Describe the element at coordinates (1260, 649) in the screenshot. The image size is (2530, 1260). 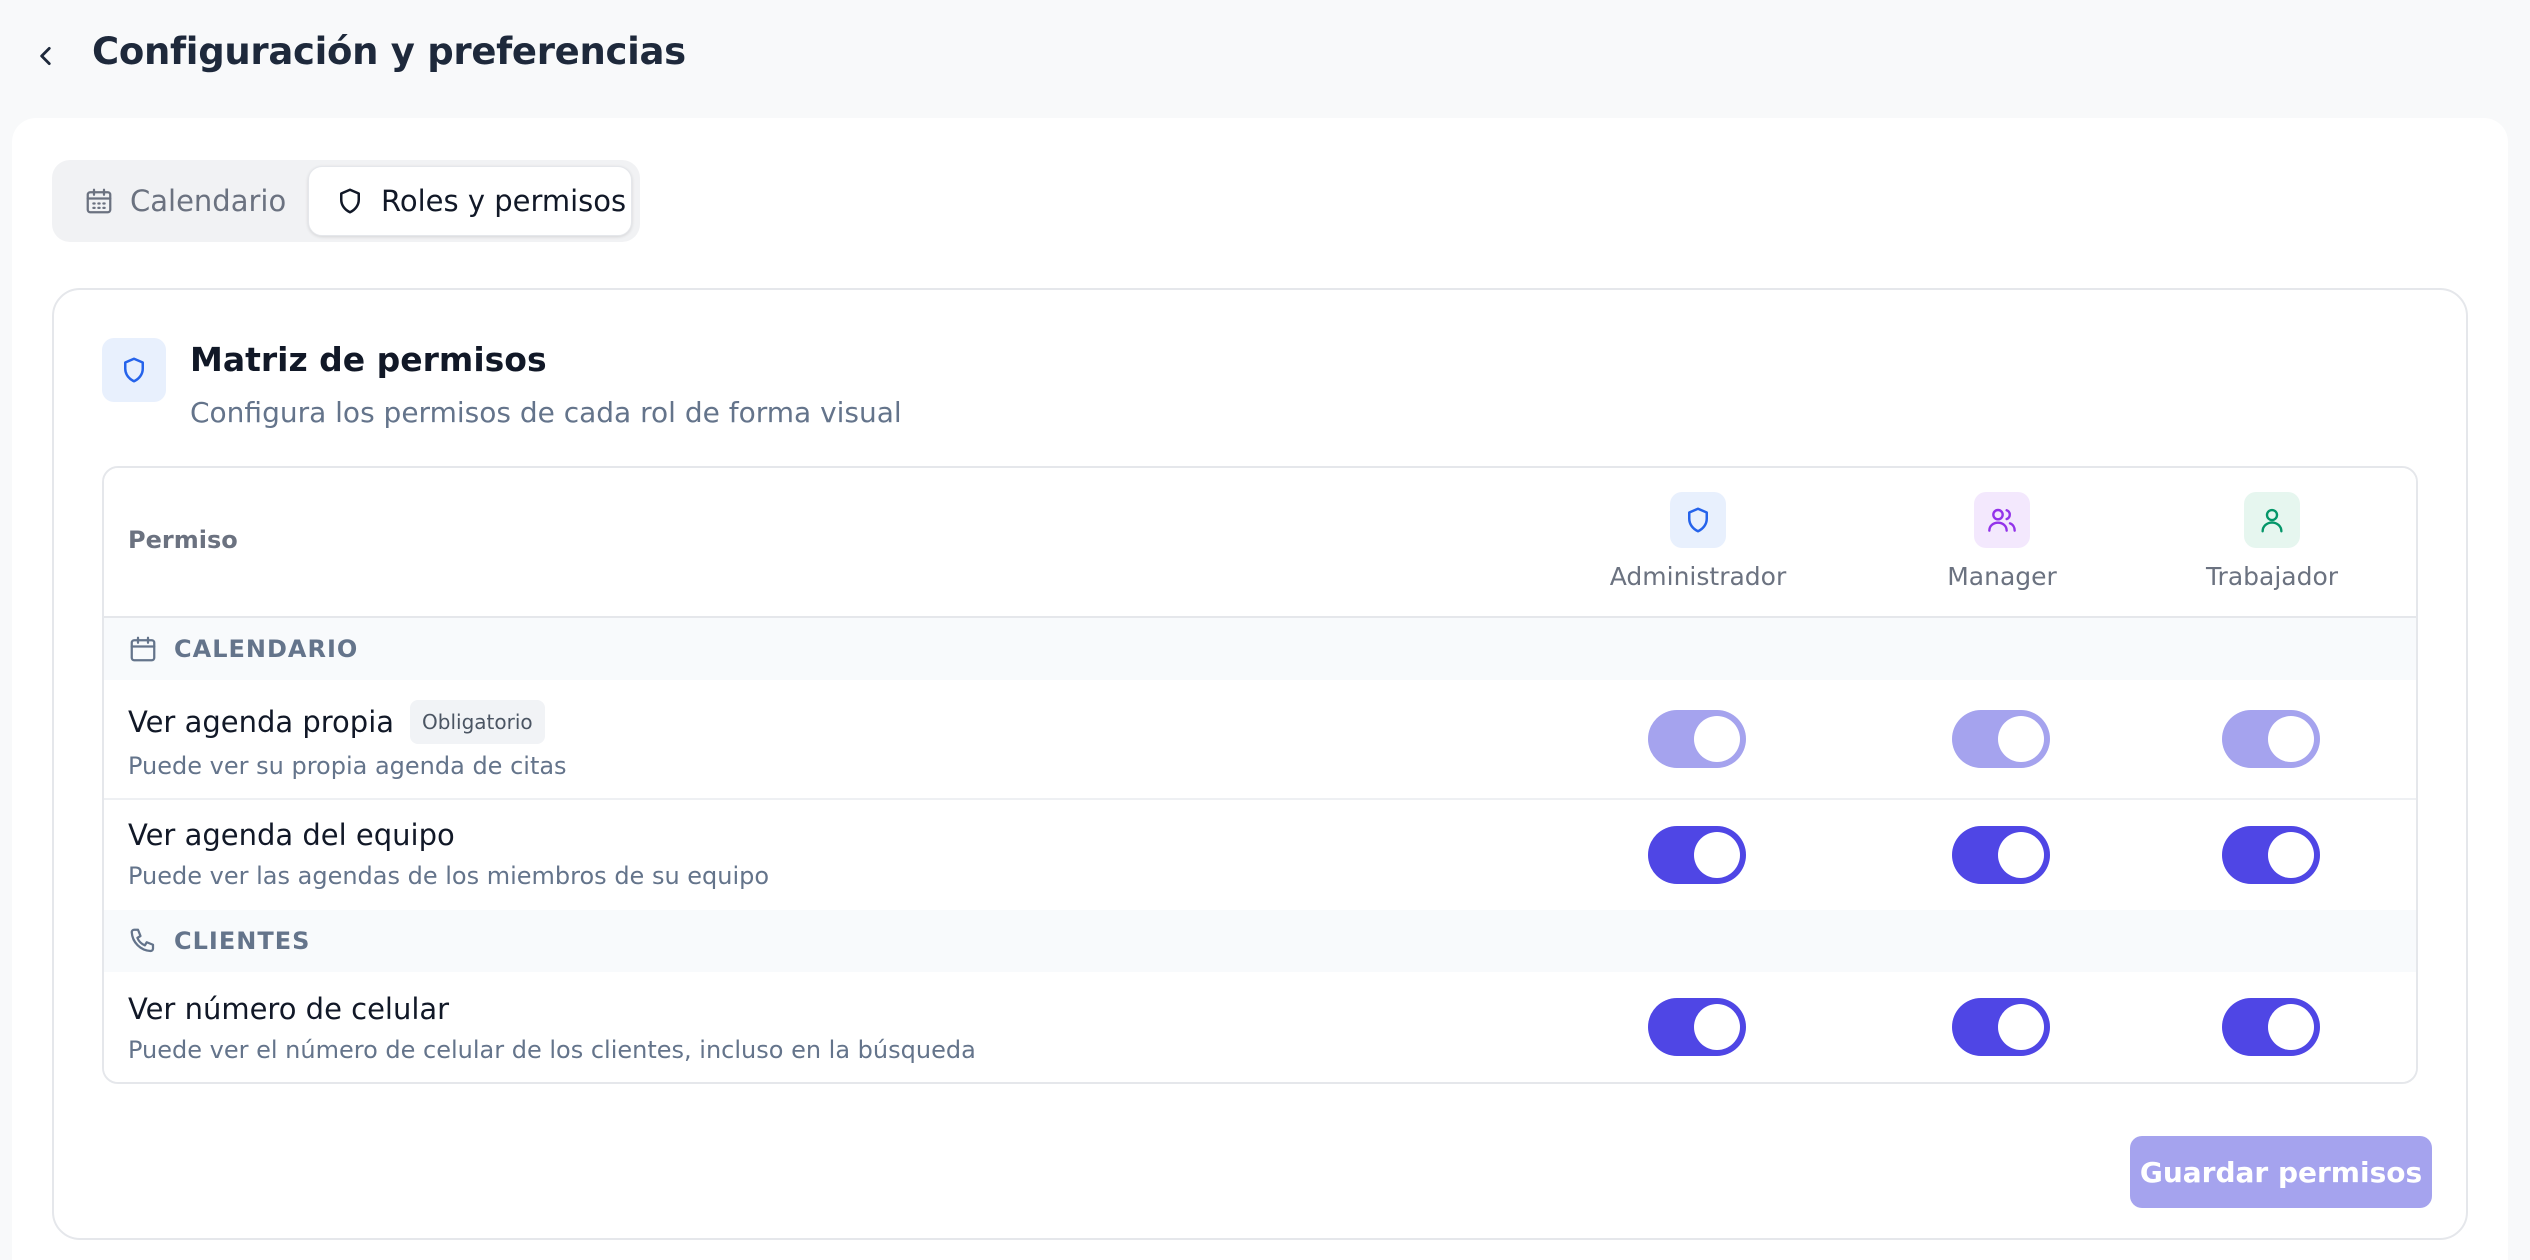
I see `section-header-calendario: CALENDARIO` at that location.